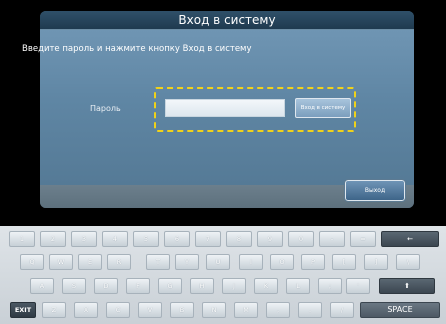 The width and height of the screenshot is (446, 324). Describe the element at coordinates (408, 262) in the screenshot. I see `key-backslash: \` at that location.